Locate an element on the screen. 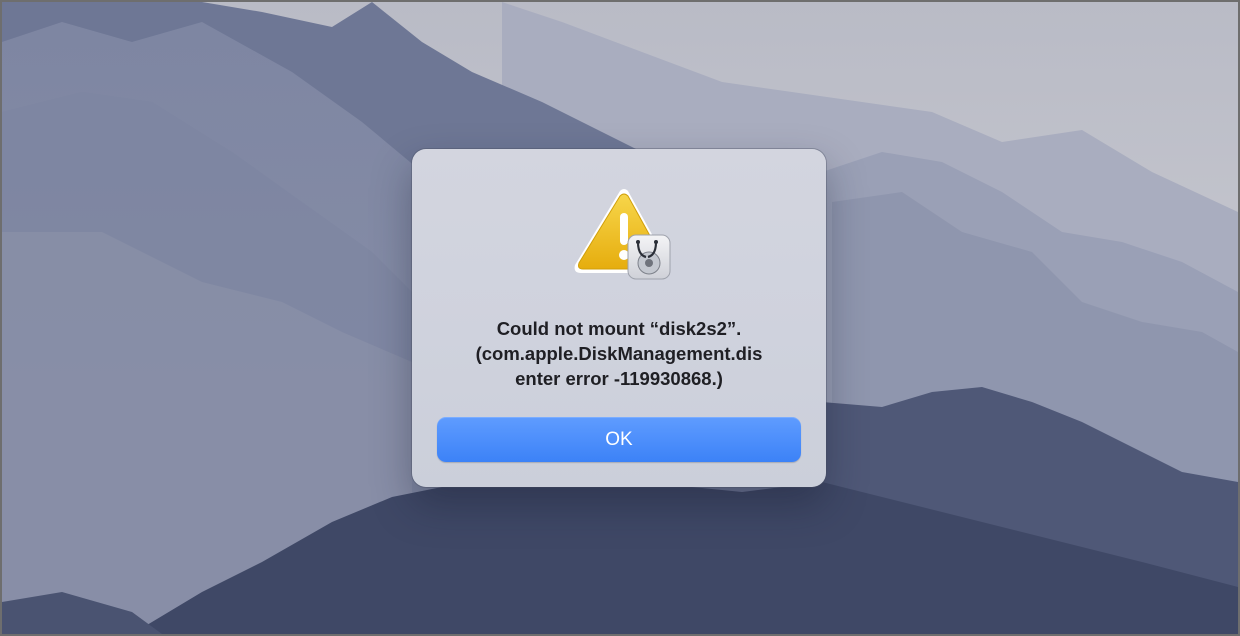 The width and height of the screenshot is (1240, 636). warning-disk-utility-icon is located at coordinates (622, 234).